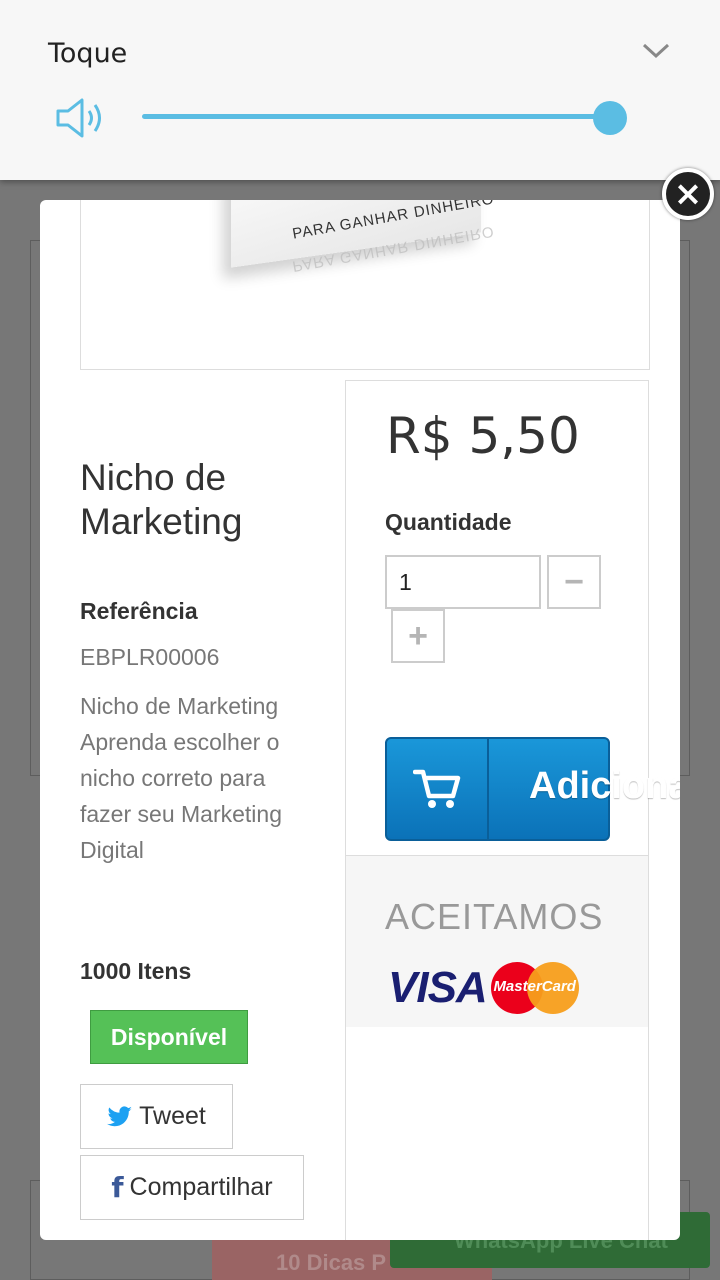 The width and height of the screenshot is (720, 1280). I want to click on payment-methods: ACEITAMOS VISA MasterCard, so click(497, 941).